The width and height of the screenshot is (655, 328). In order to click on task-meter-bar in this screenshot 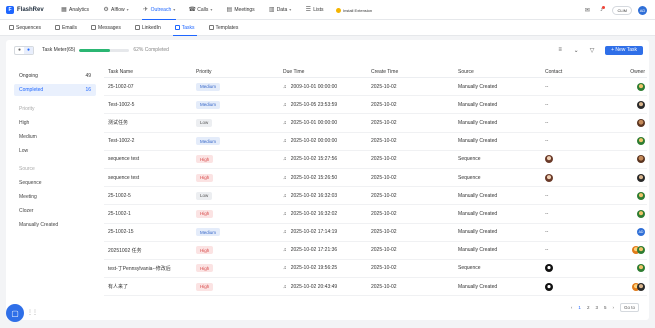, I will do `click(104, 50)`.